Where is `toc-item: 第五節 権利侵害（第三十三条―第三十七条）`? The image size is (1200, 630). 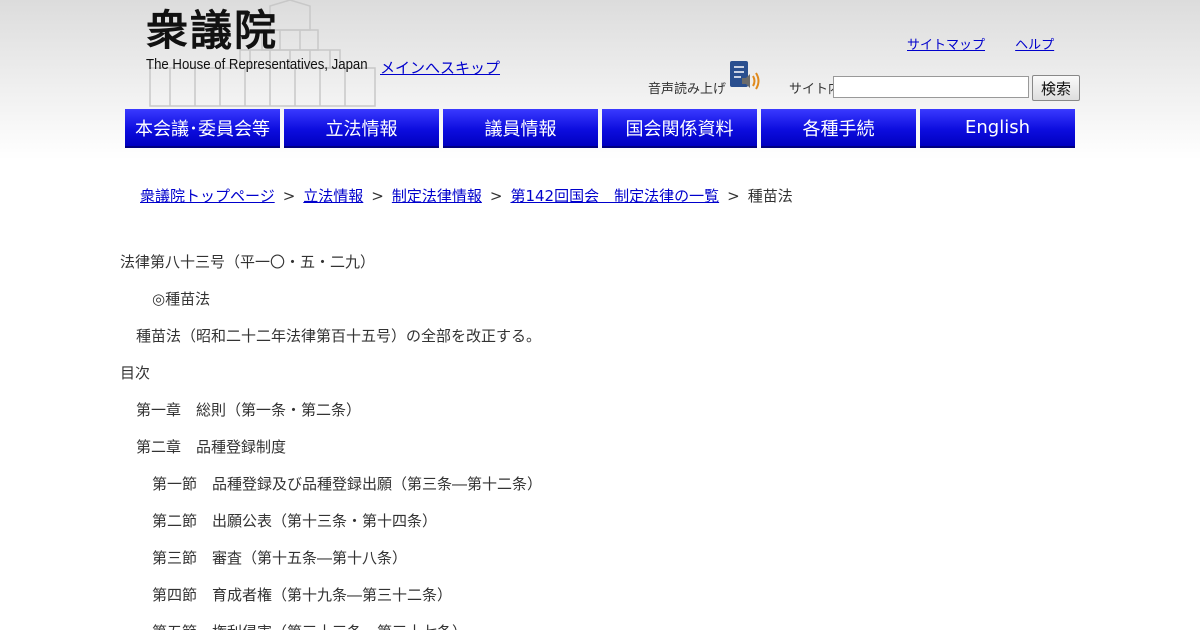 toc-item: 第五節 権利侵害（第三十三条―第三十七条） is located at coordinates (600, 626).